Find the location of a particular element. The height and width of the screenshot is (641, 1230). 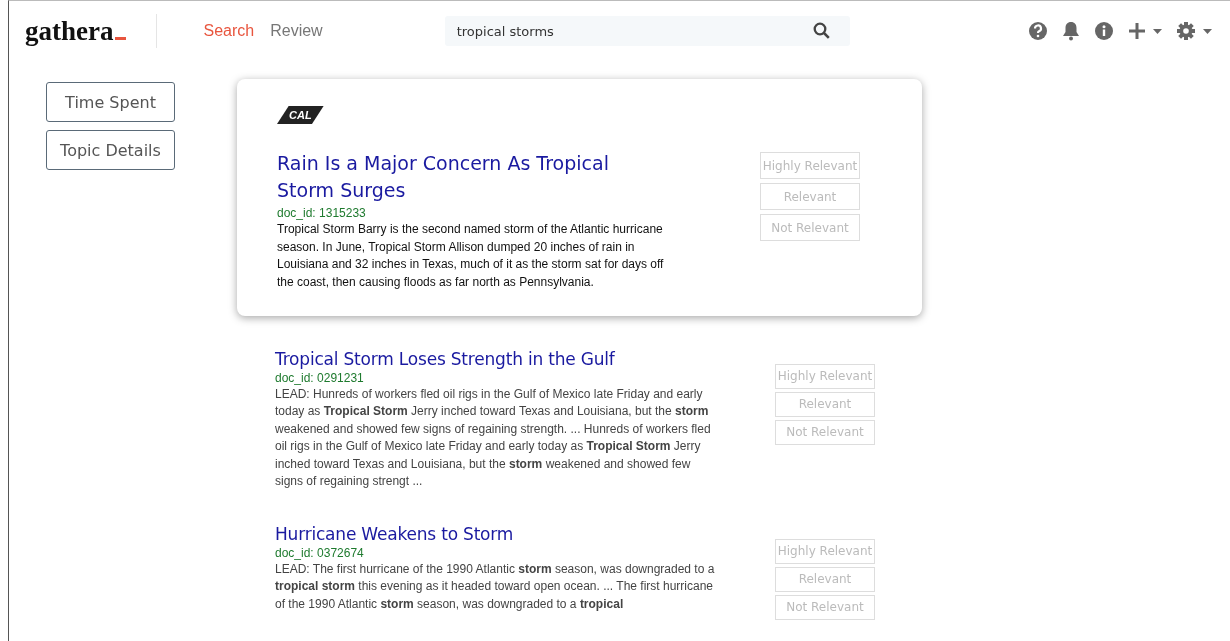

help-icon is located at coordinates (1038, 31).